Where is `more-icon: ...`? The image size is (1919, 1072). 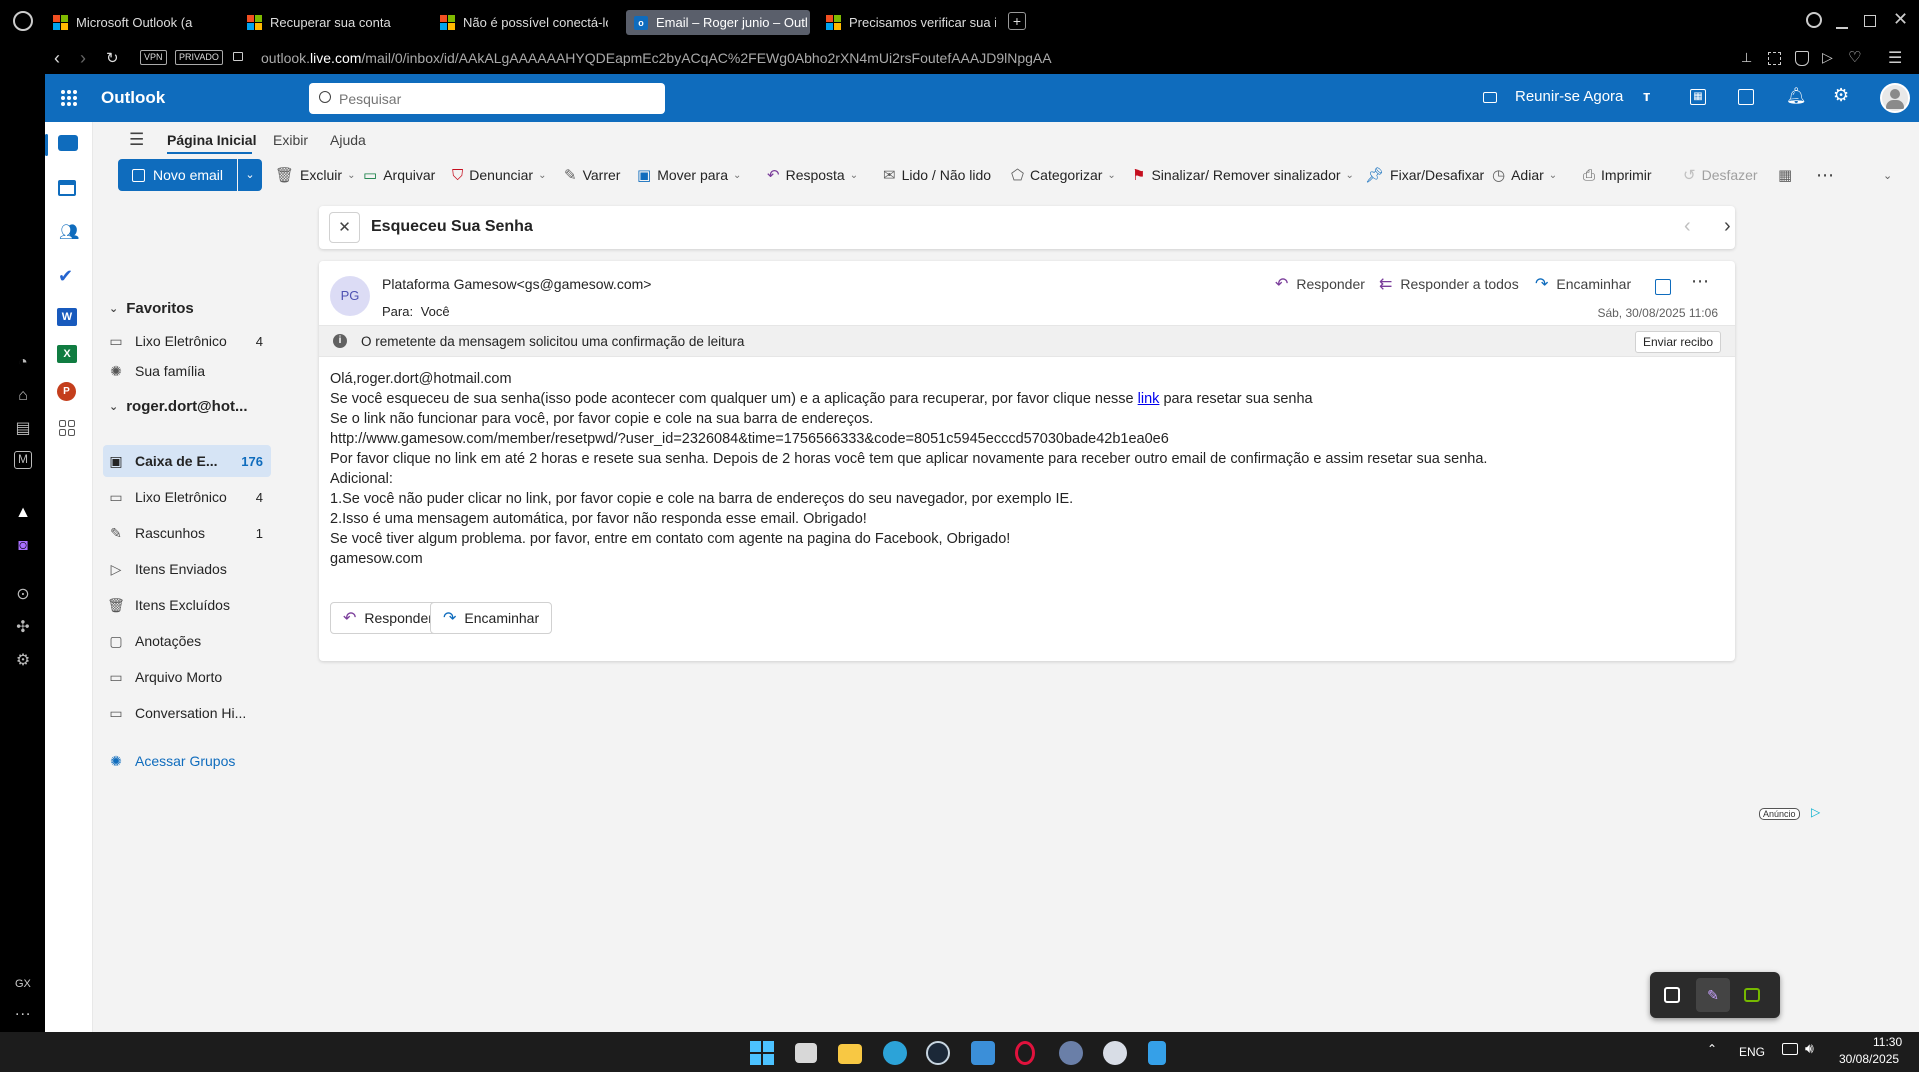
more-icon: ... is located at coordinates (23, 1011).